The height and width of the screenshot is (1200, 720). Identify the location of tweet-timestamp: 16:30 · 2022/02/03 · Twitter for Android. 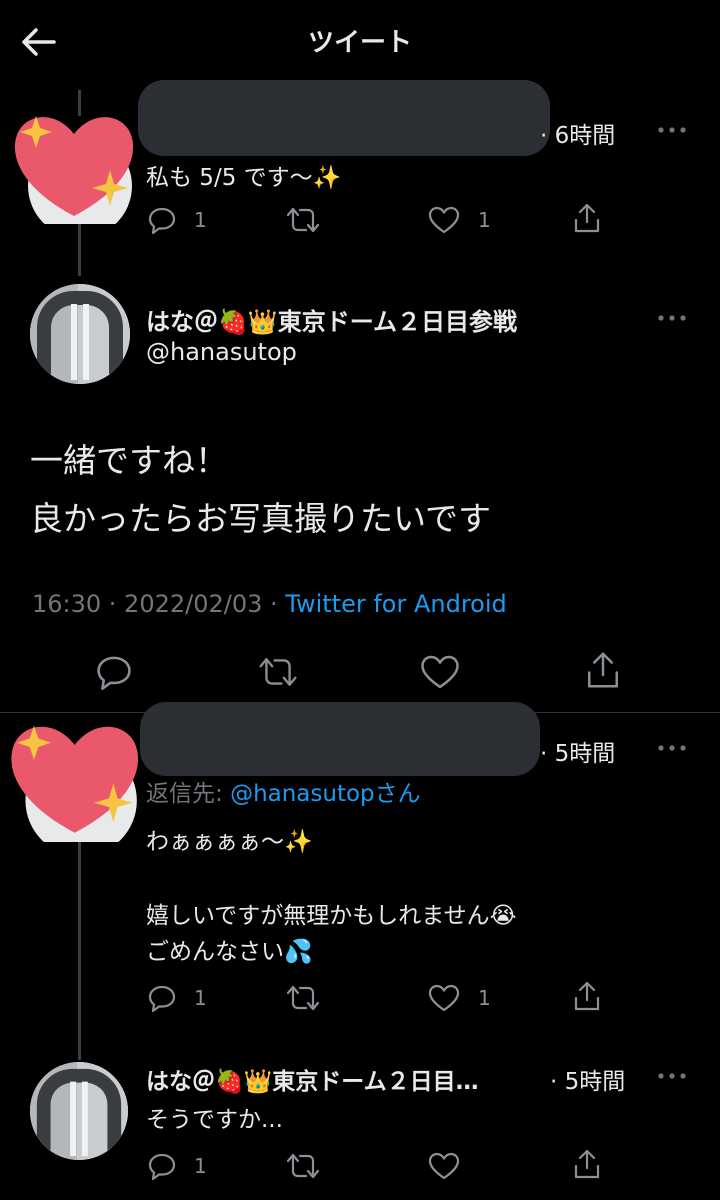
(269, 604).